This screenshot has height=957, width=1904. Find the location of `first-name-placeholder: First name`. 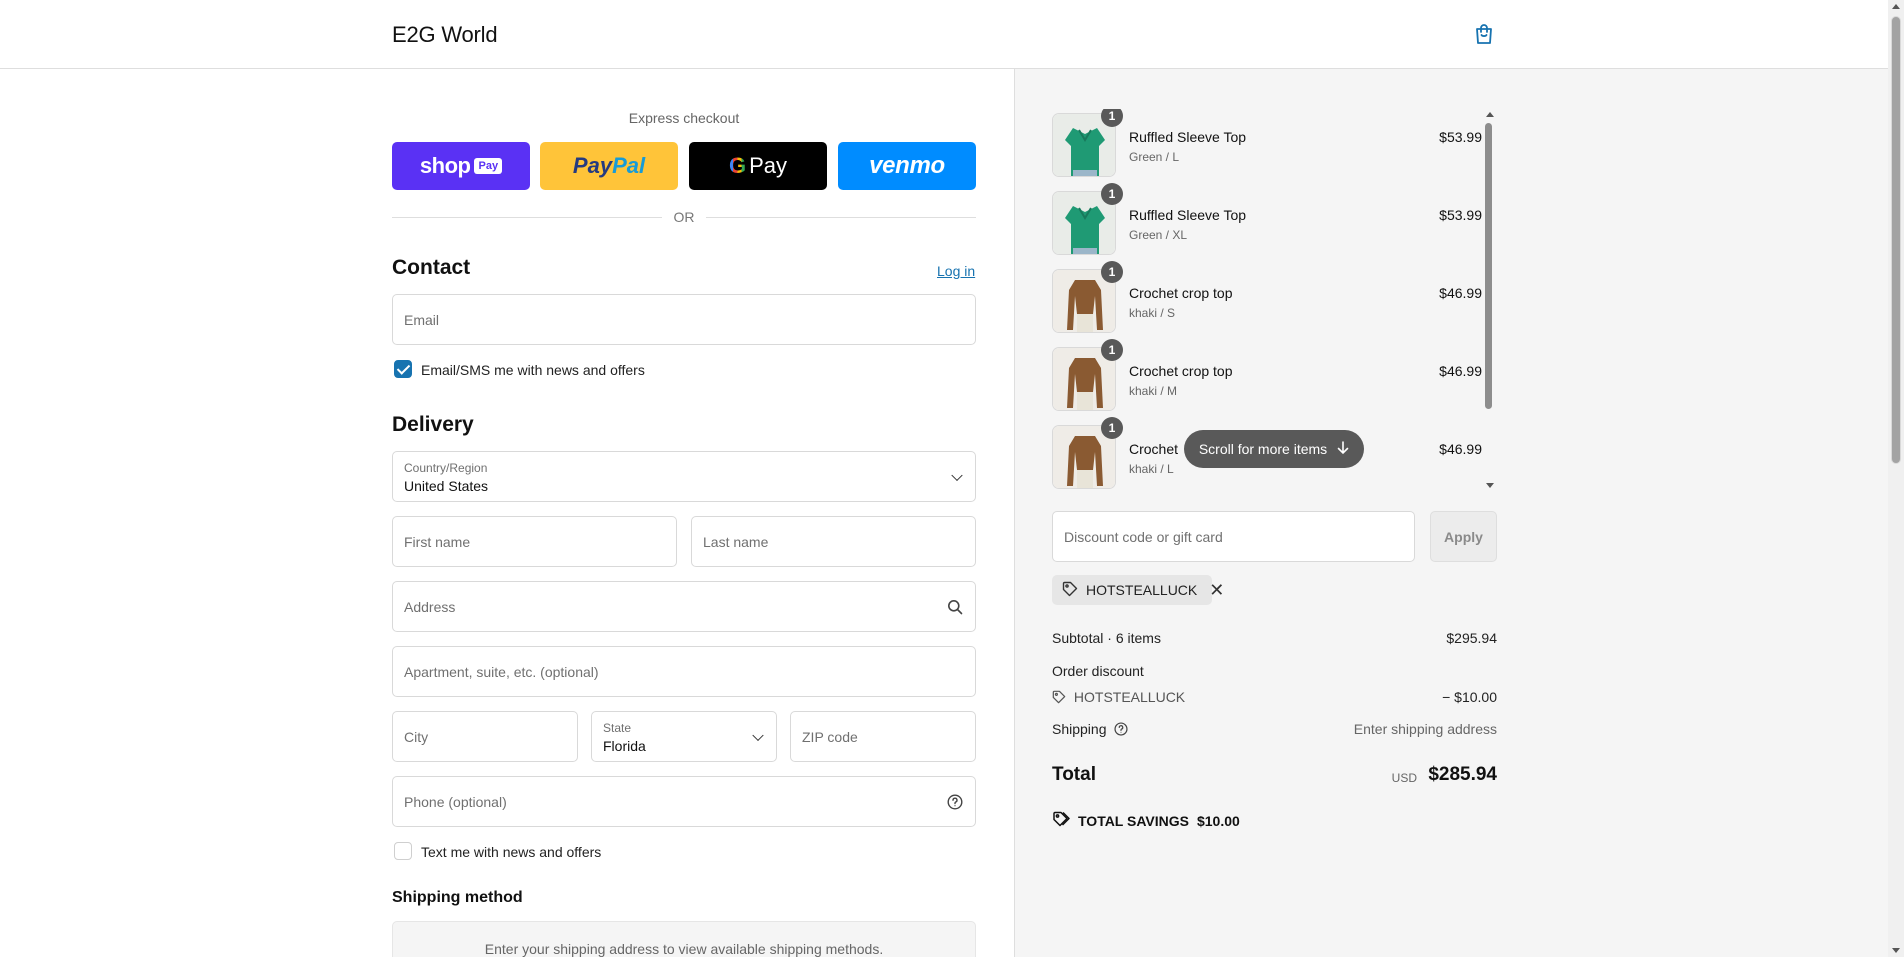

first-name-placeholder: First name is located at coordinates (437, 541).